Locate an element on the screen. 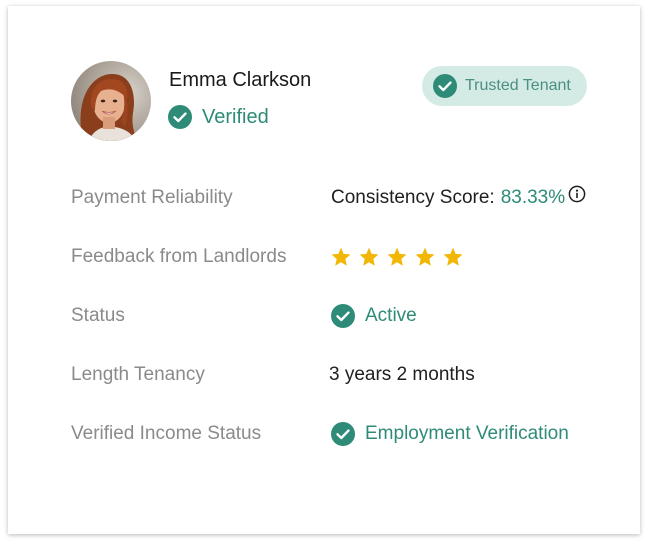 The width and height of the screenshot is (652, 548). consistency-score: Consistency Score: 83.33% is located at coordinates (458, 197).